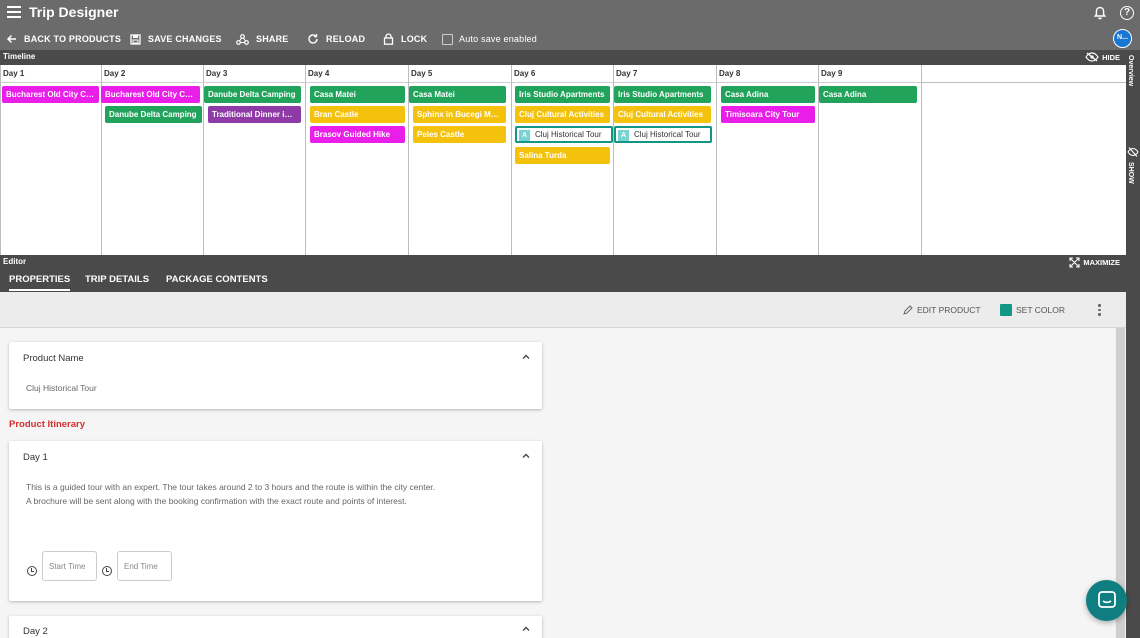 The image size is (1140, 638). What do you see at coordinates (35, 457) in the screenshot?
I see `day-title: Day 1` at bounding box center [35, 457].